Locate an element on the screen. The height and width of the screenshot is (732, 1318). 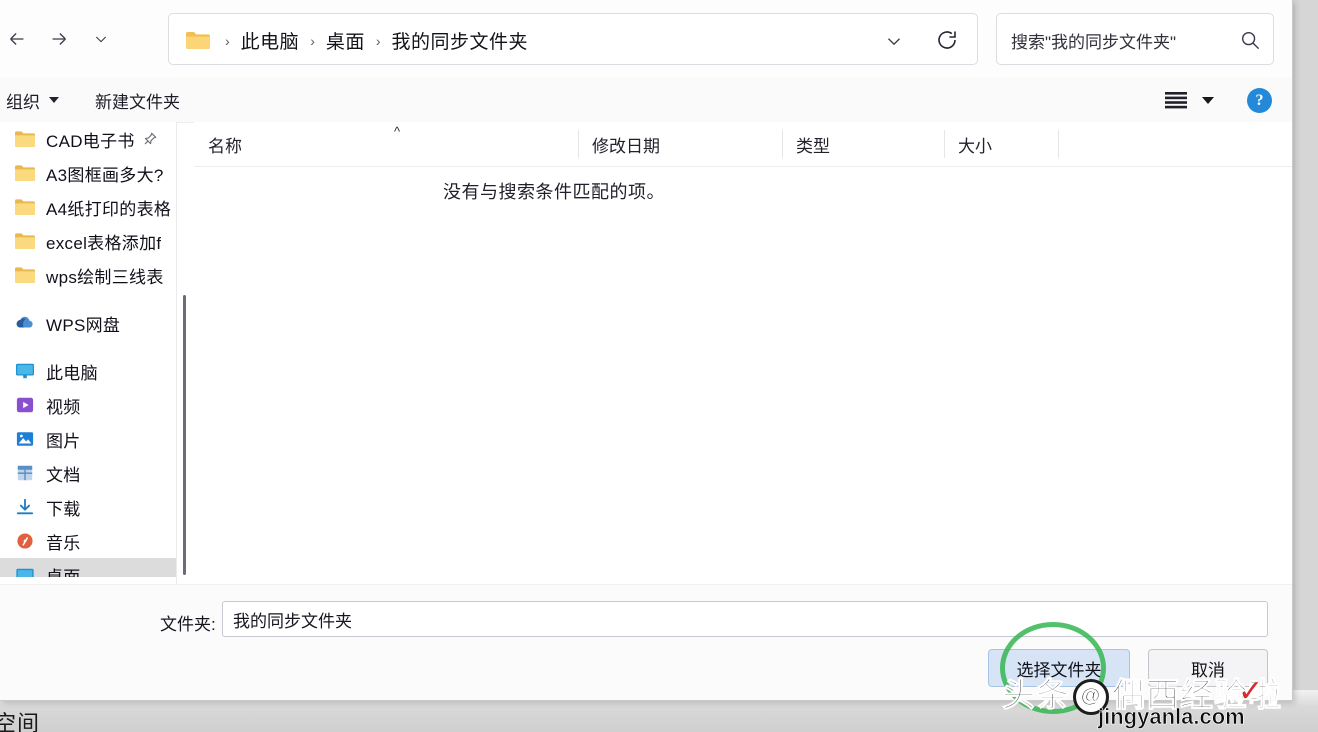
sidebar-item-videos: 视频 is located at coordinates (88, 405).